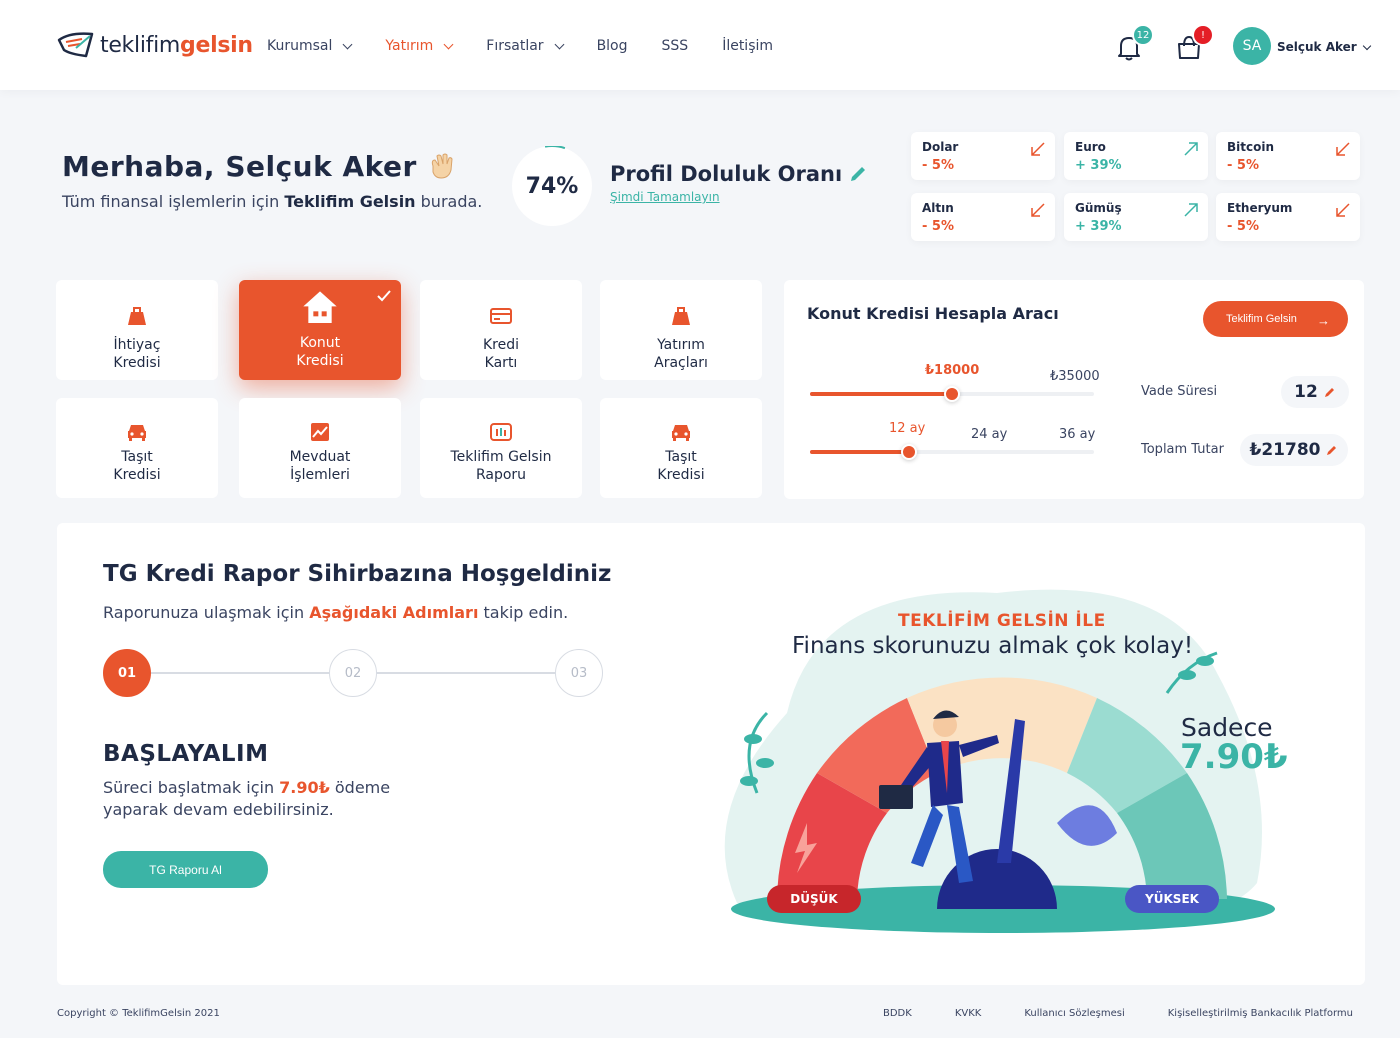 The image size is (1400, 1038). Describe the element at coordinates (442, 166) in the screenshot. I see `waving-hand-icon` at that location.